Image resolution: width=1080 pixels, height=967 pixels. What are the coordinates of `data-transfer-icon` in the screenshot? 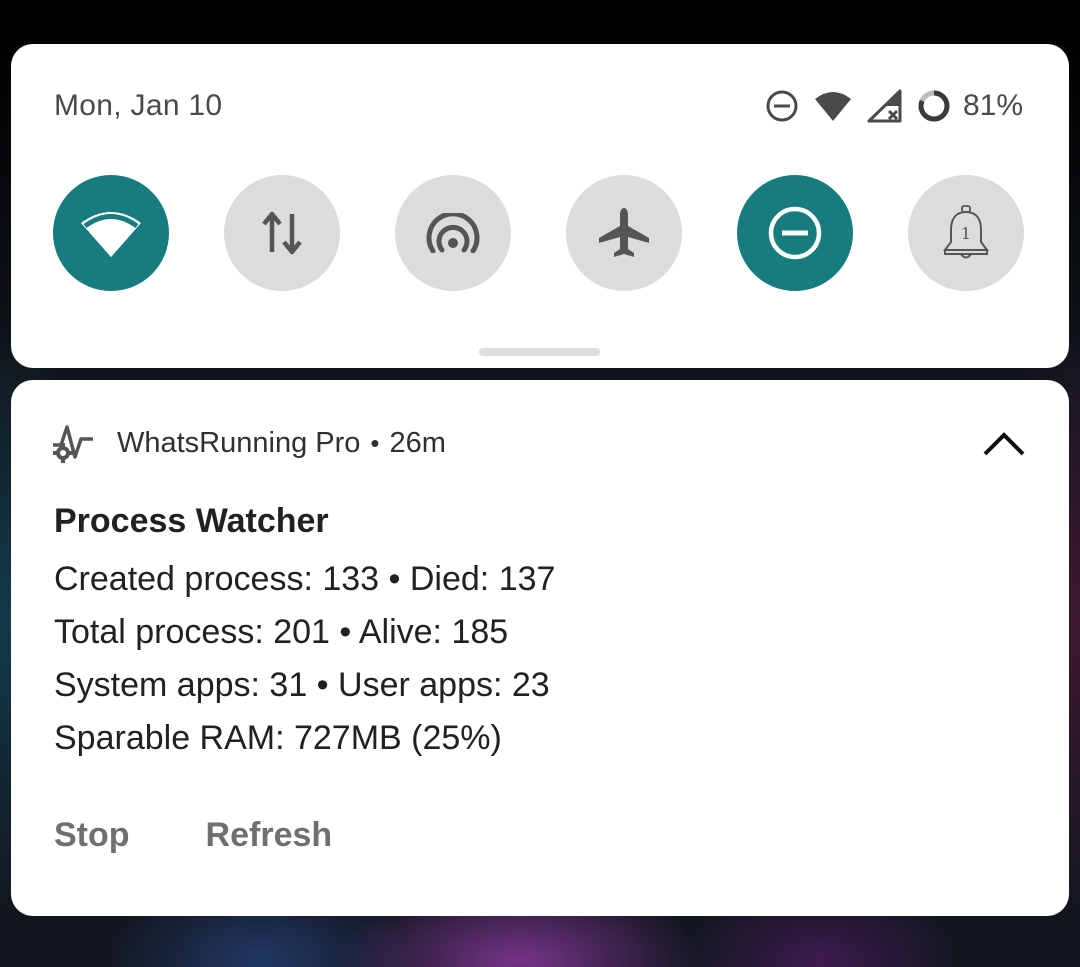 It's located at (282, 233).